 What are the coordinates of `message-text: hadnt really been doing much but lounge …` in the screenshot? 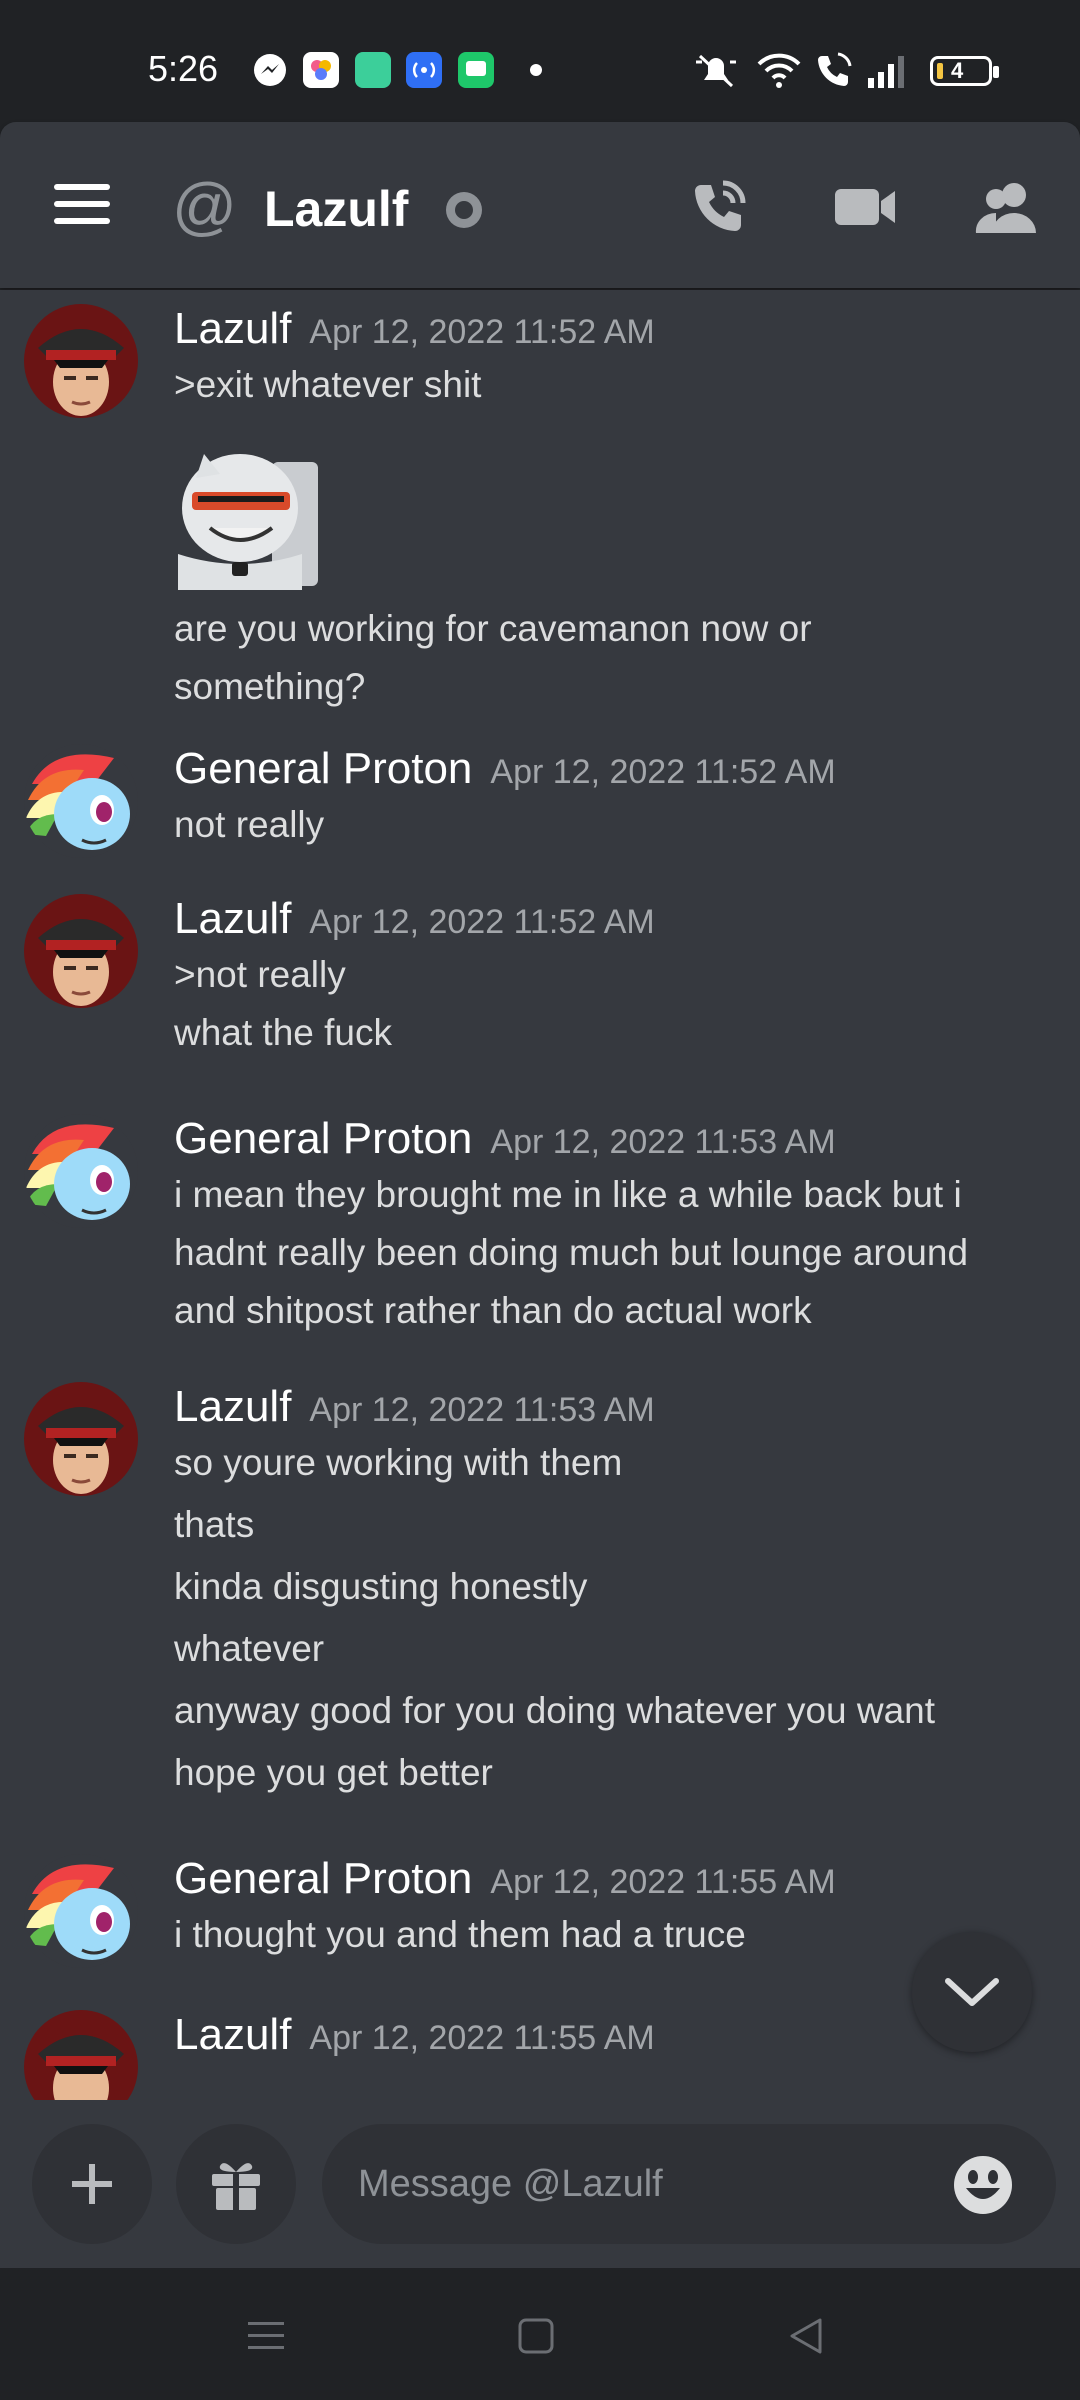 It's located at (571, 1252).